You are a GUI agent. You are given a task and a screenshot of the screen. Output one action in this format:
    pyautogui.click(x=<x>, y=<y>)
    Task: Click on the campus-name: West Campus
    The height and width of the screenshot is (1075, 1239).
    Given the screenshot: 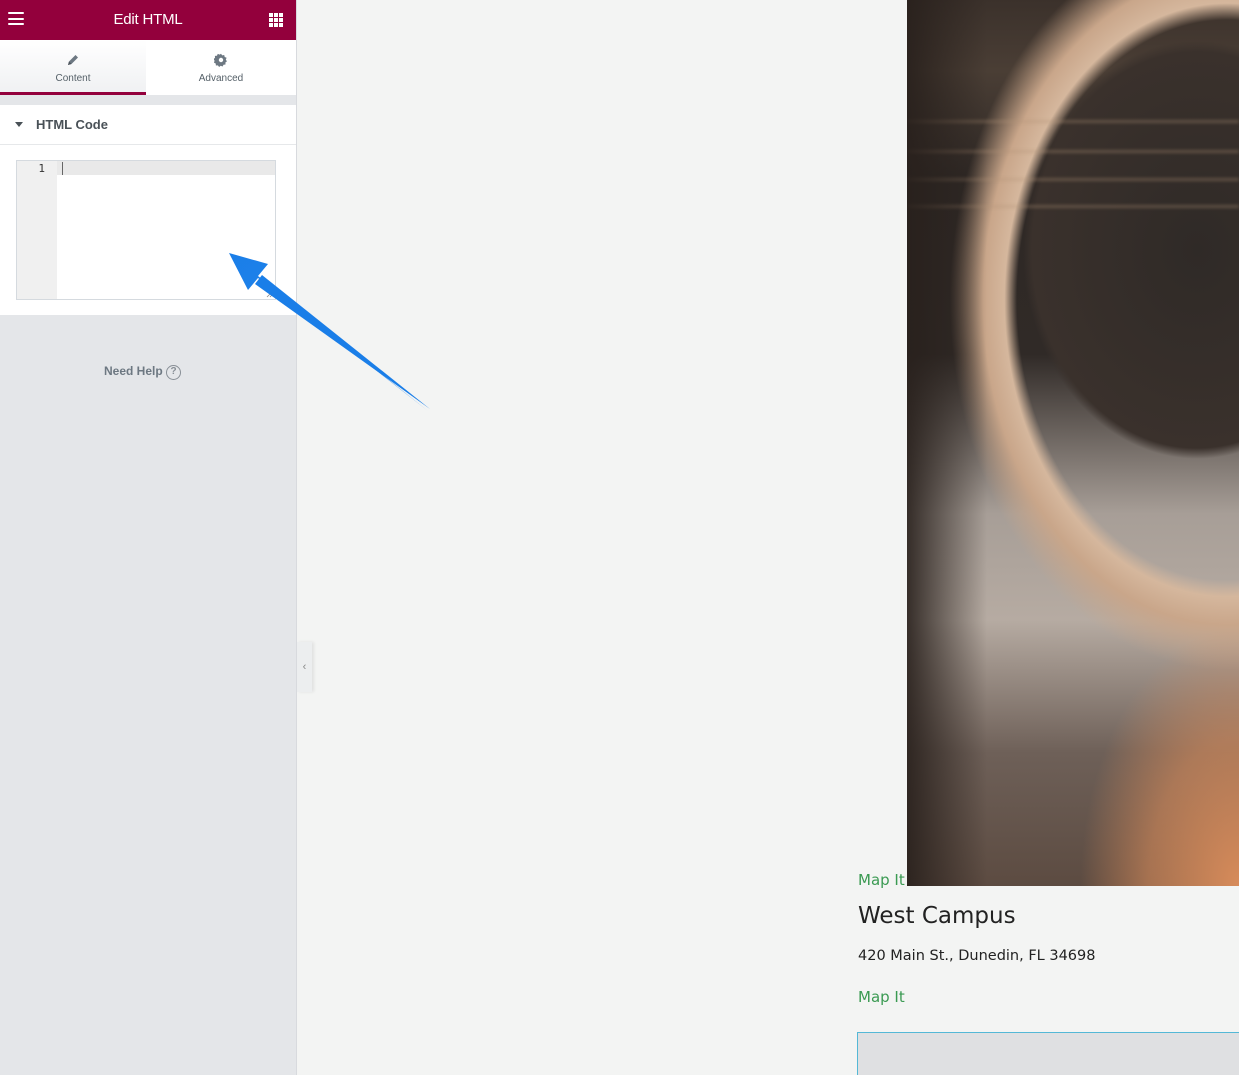 What is the action you would take?
    pyautogui.click(x=937, y=916)
    